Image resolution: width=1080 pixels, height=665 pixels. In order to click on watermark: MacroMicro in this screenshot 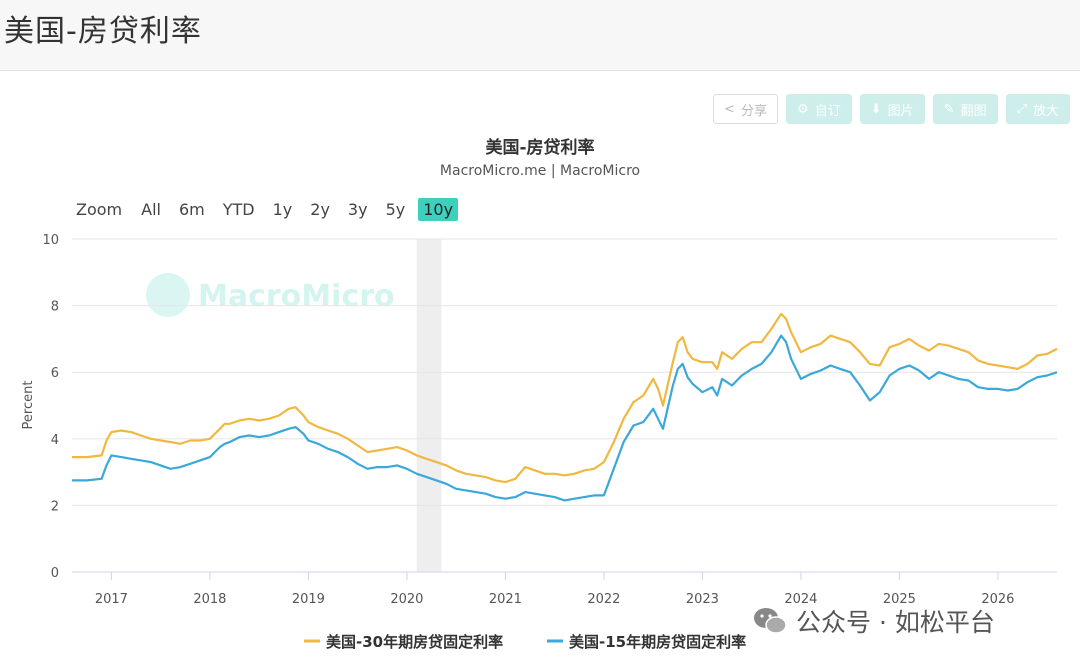, I will do `click(270, 295)`.